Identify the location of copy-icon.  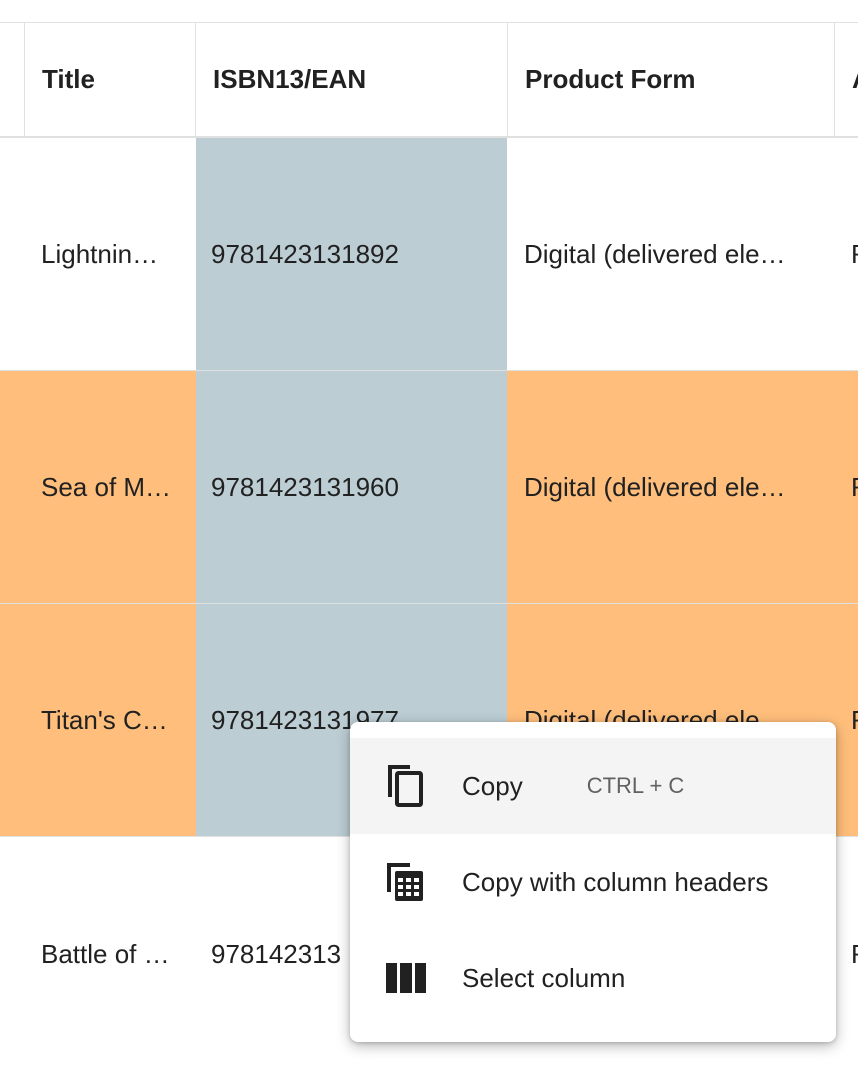
(406, 786).